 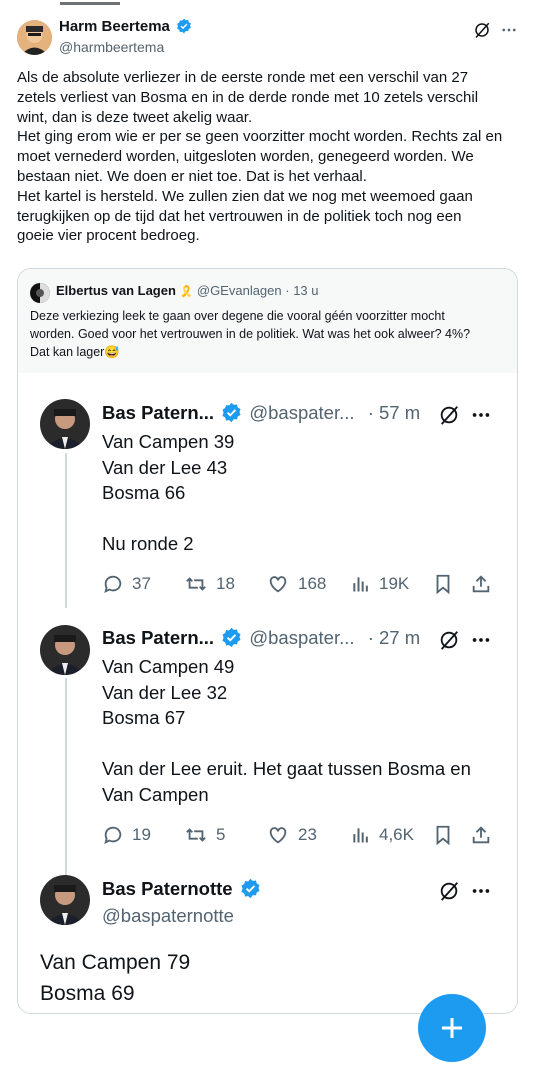 I want to click on ribbon-emoji: 🎗️, so click(x=186, y=292).